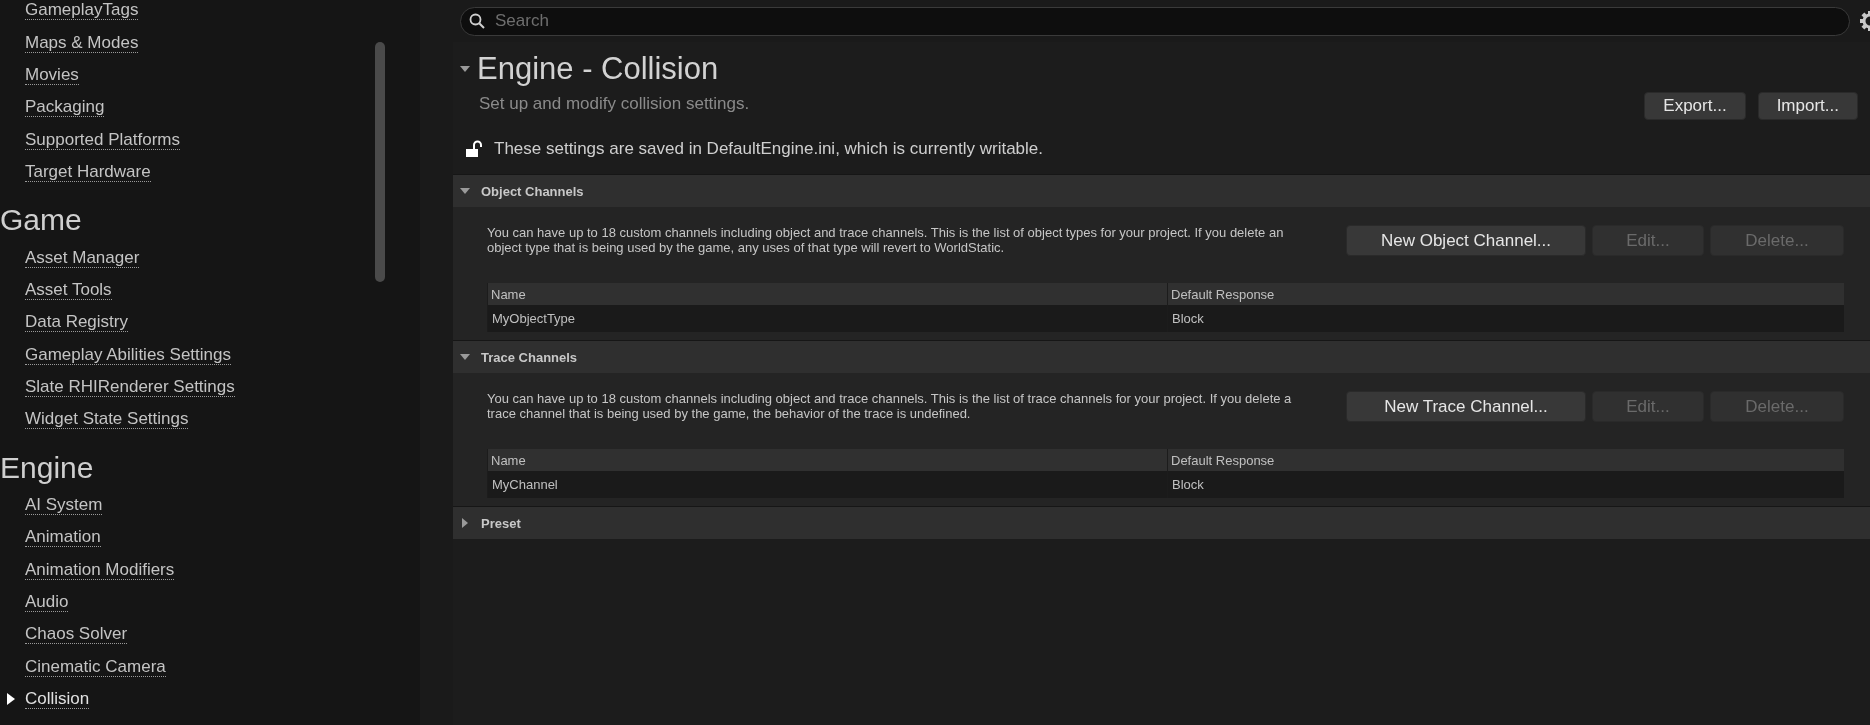 The image size is (1870, 725). What do you see at coordinates (57, 699) in the screenshot?
I see `sidebar-link: Collision` at bounding box center [57, 699].